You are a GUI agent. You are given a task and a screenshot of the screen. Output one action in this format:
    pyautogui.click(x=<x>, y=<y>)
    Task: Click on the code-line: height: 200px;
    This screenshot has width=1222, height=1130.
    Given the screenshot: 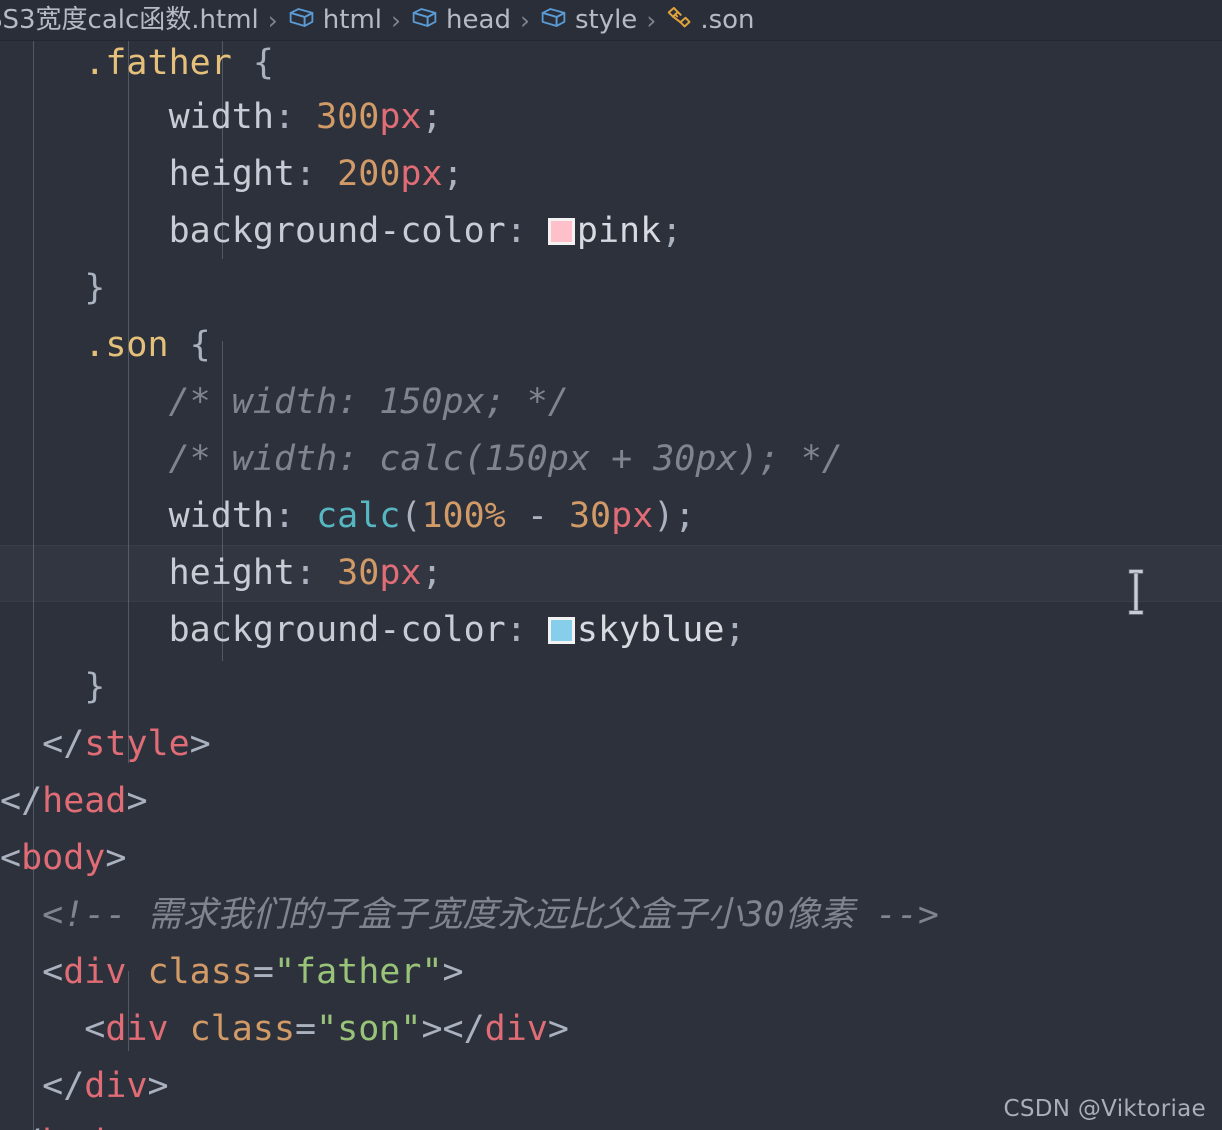 What is the action you would take?
    pyautogui.click(x=611, y=174)
    